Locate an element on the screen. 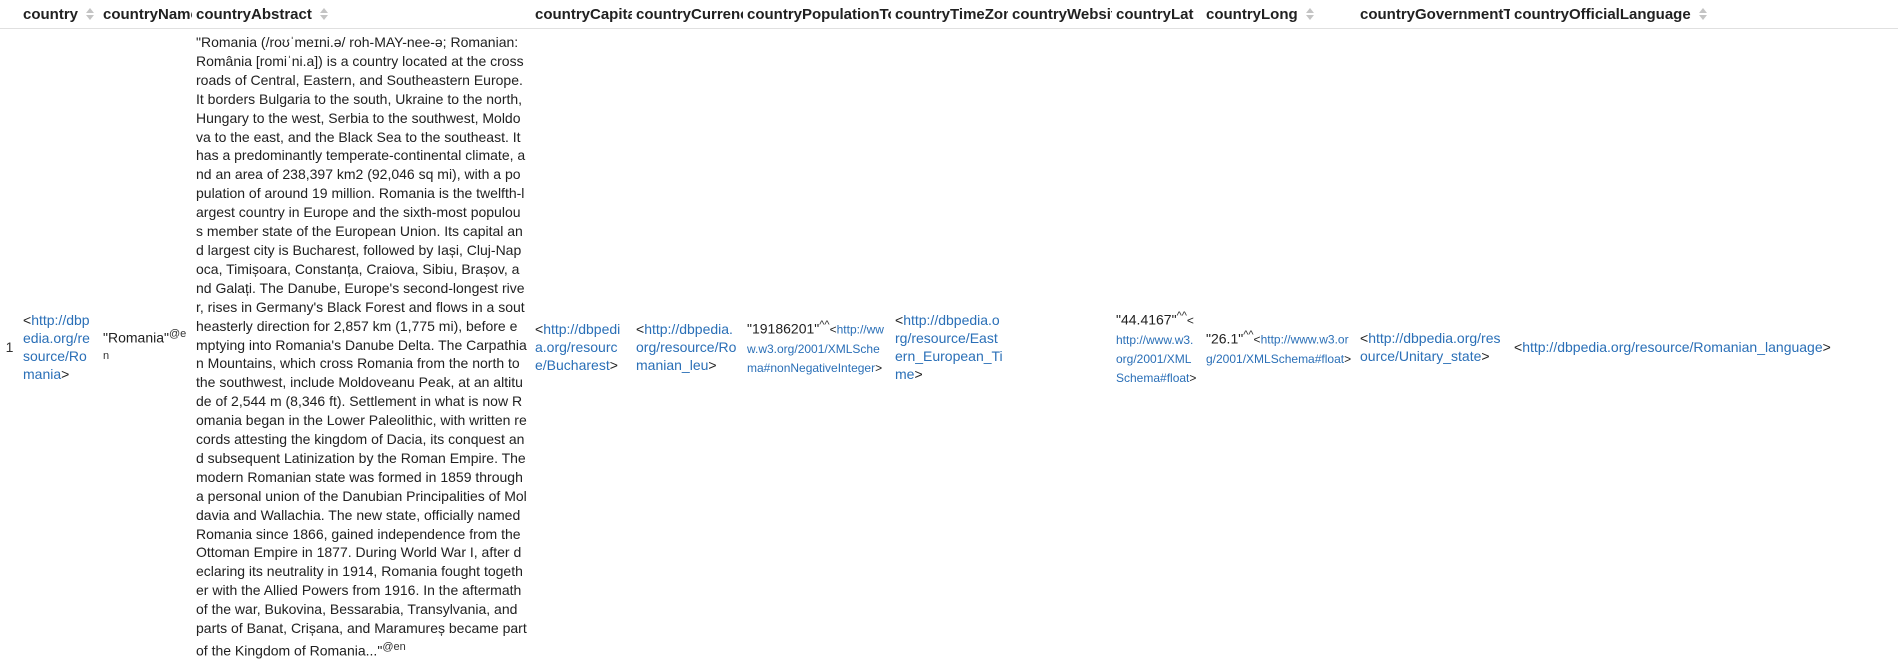 This screenshot has height=665, width=1898. currency-link: http://dbpedia.org/resource/Romanian_leu is located at coordinates (686, 347).